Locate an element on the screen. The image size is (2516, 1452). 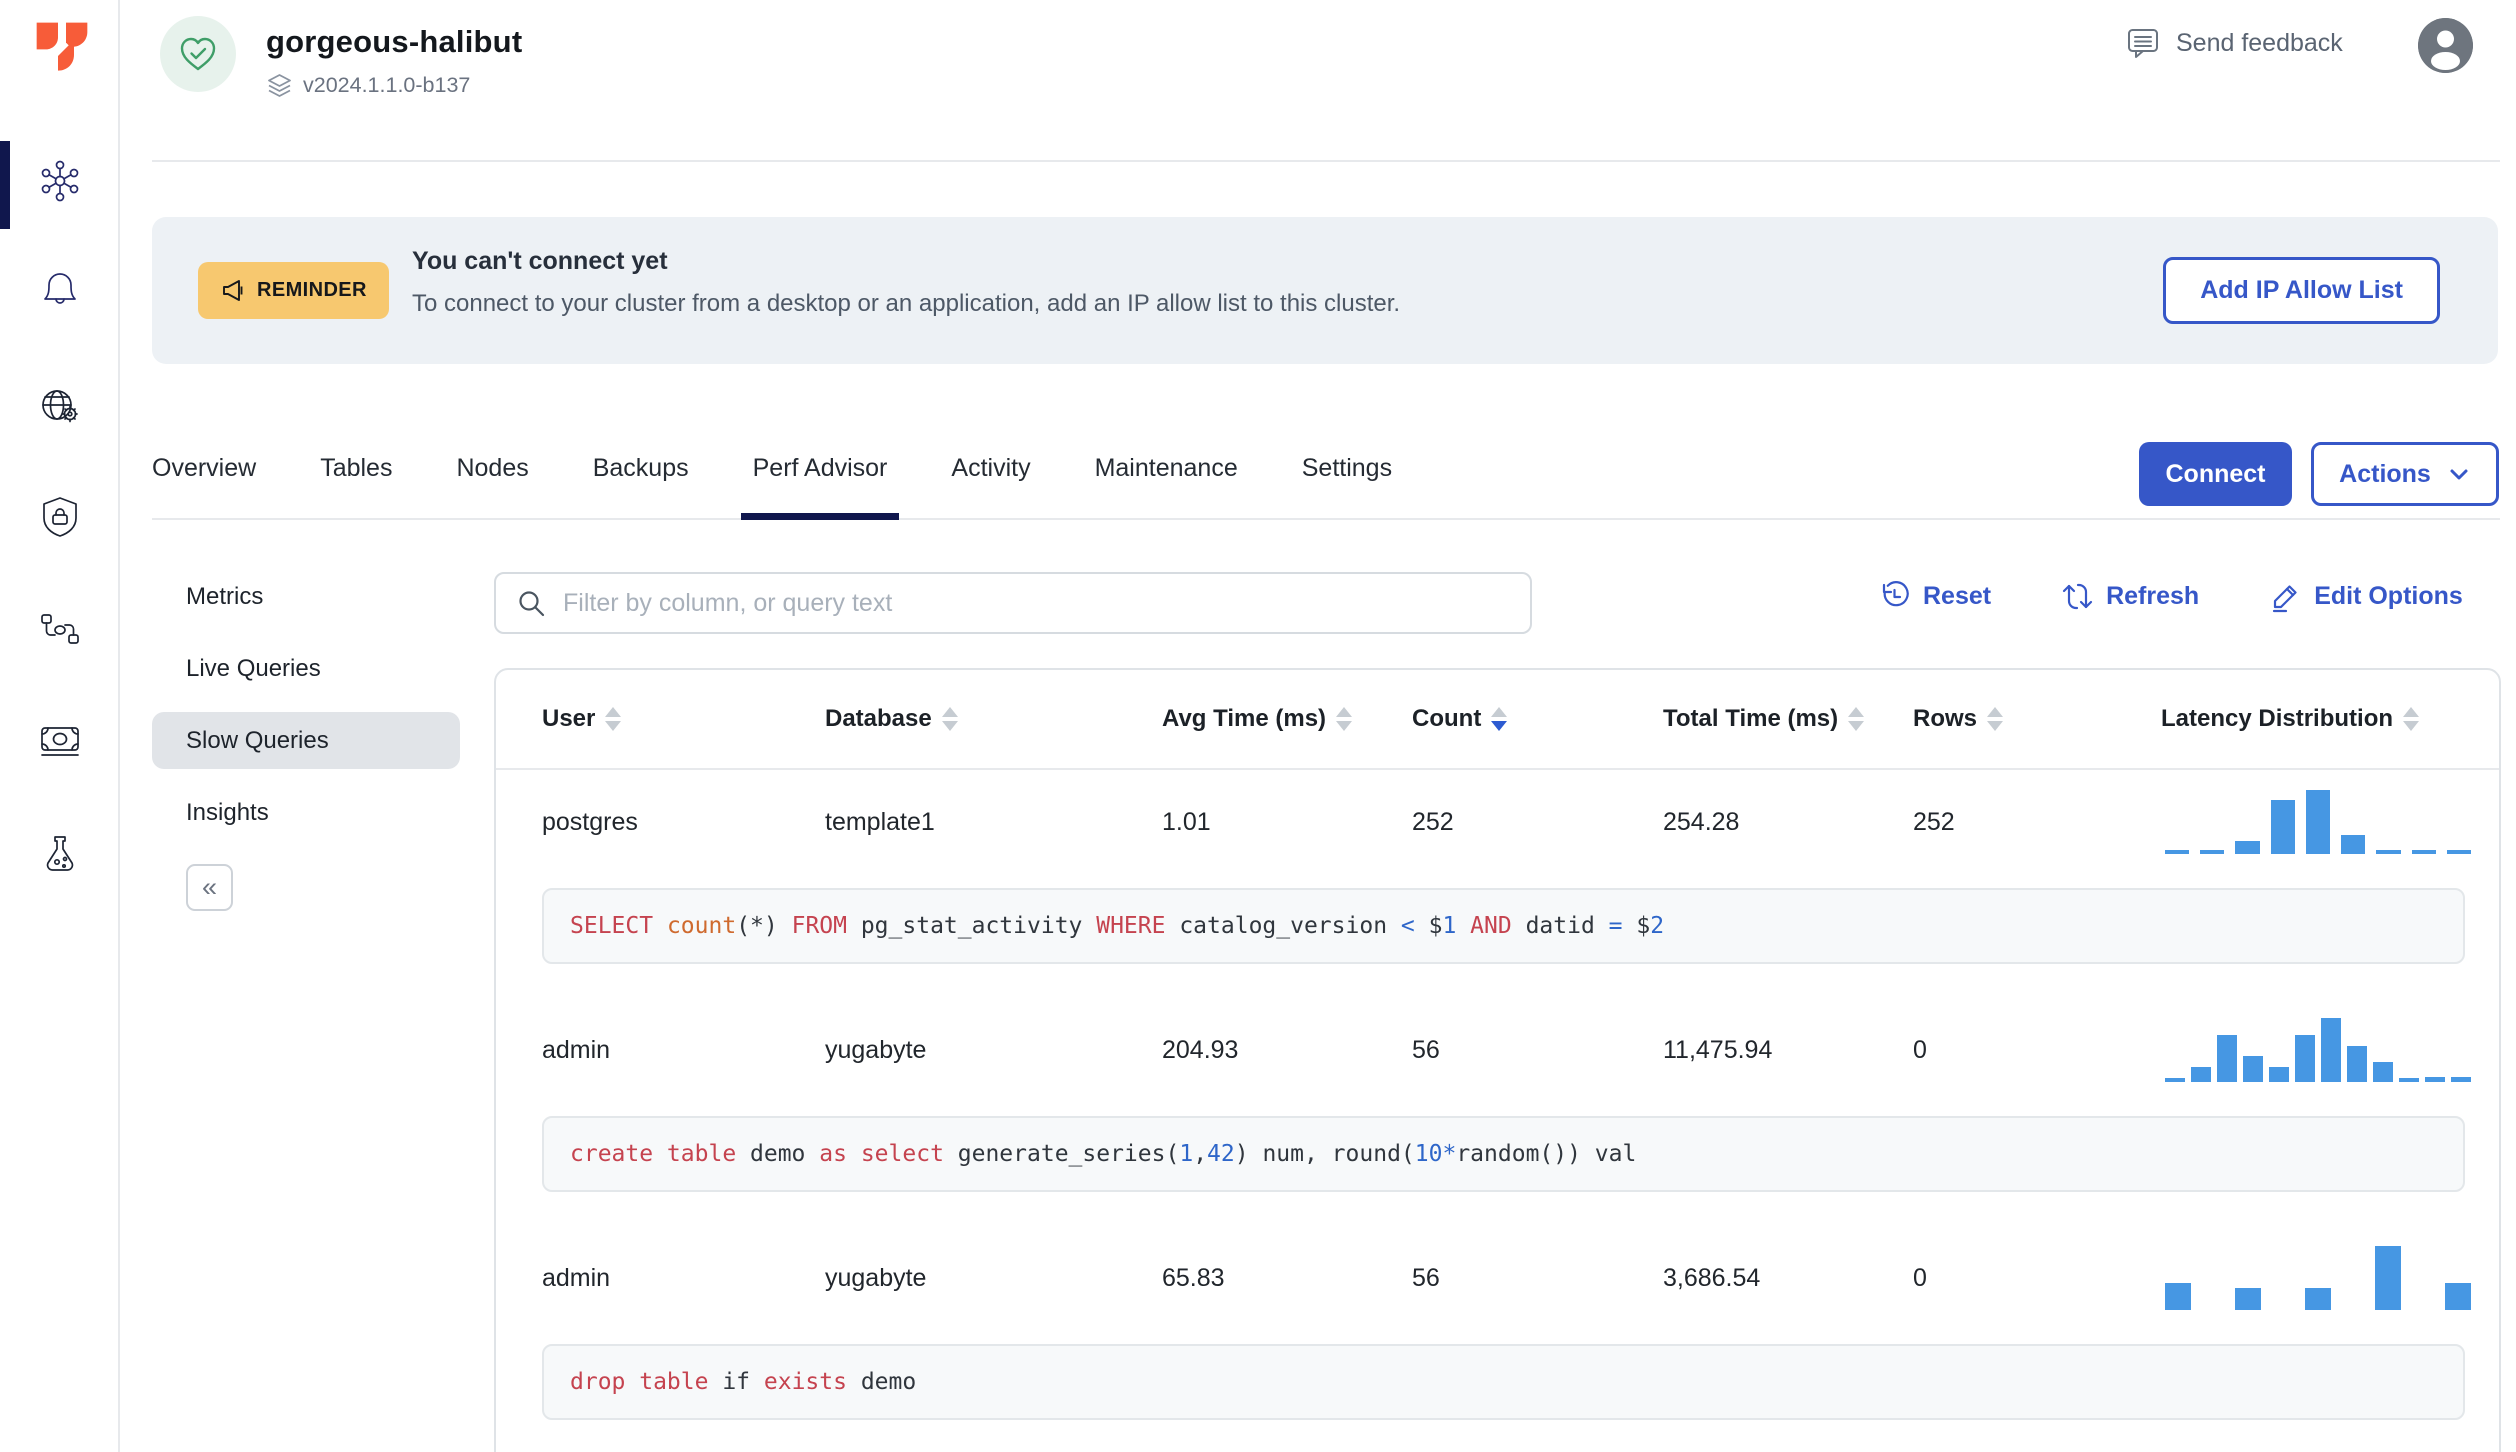
send-feedback-label: Send feedback is located at coordinates (2259, 42).